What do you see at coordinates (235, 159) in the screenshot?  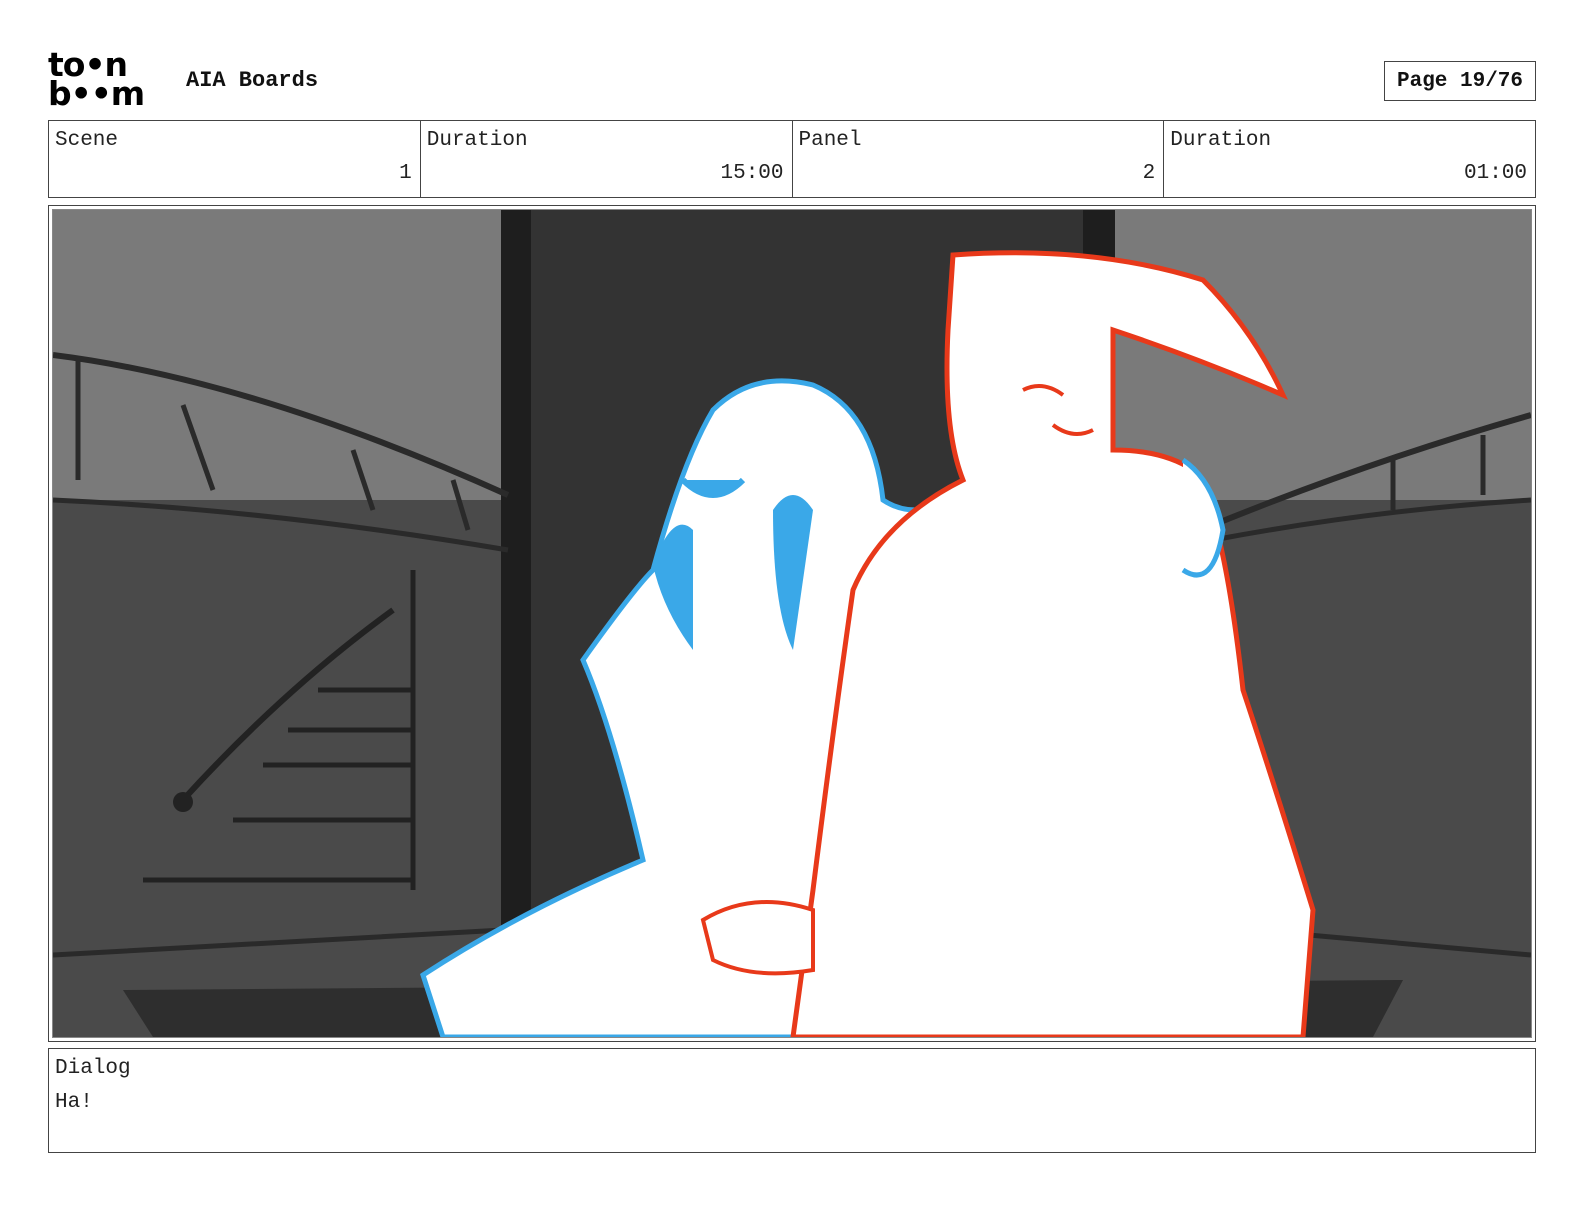 I see `scene-cell: Scene 1` at bounding box center [235, 159].